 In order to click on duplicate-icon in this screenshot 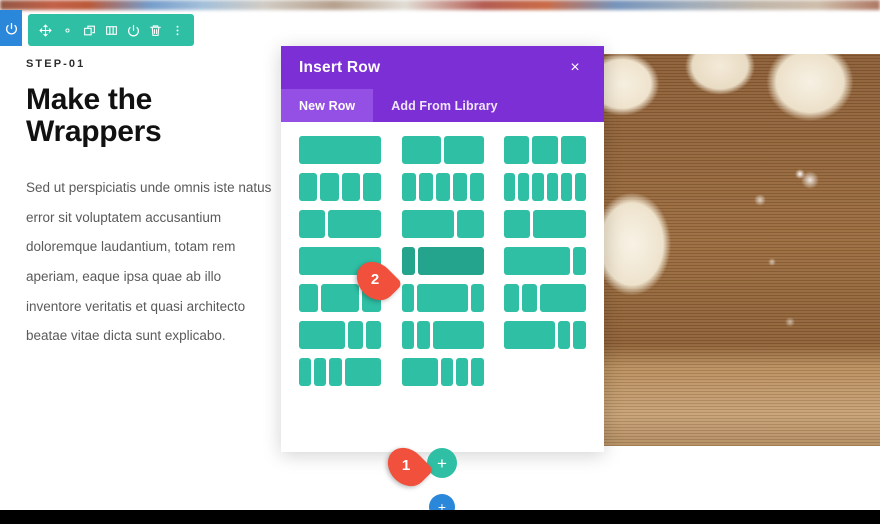, I will do `click(89, 30)`.